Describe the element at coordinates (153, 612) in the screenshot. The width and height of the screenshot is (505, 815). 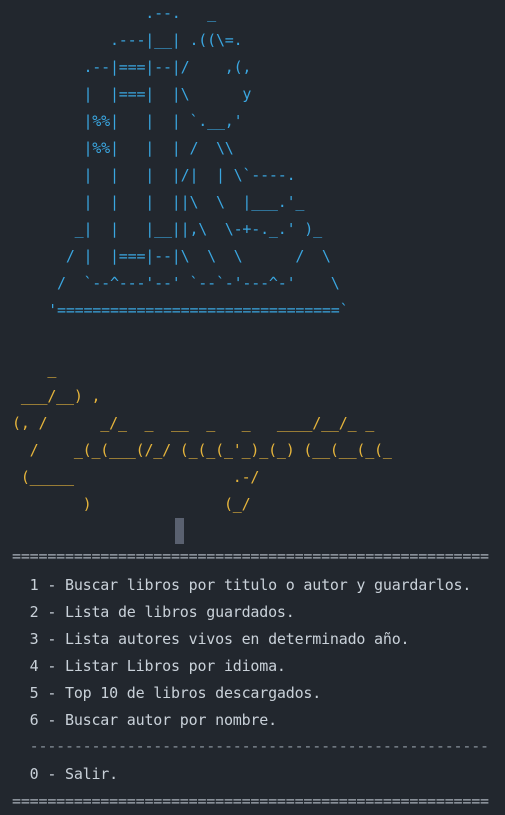
I see `menu-option-2: 2 - Lista de libros guardados.` at that location.